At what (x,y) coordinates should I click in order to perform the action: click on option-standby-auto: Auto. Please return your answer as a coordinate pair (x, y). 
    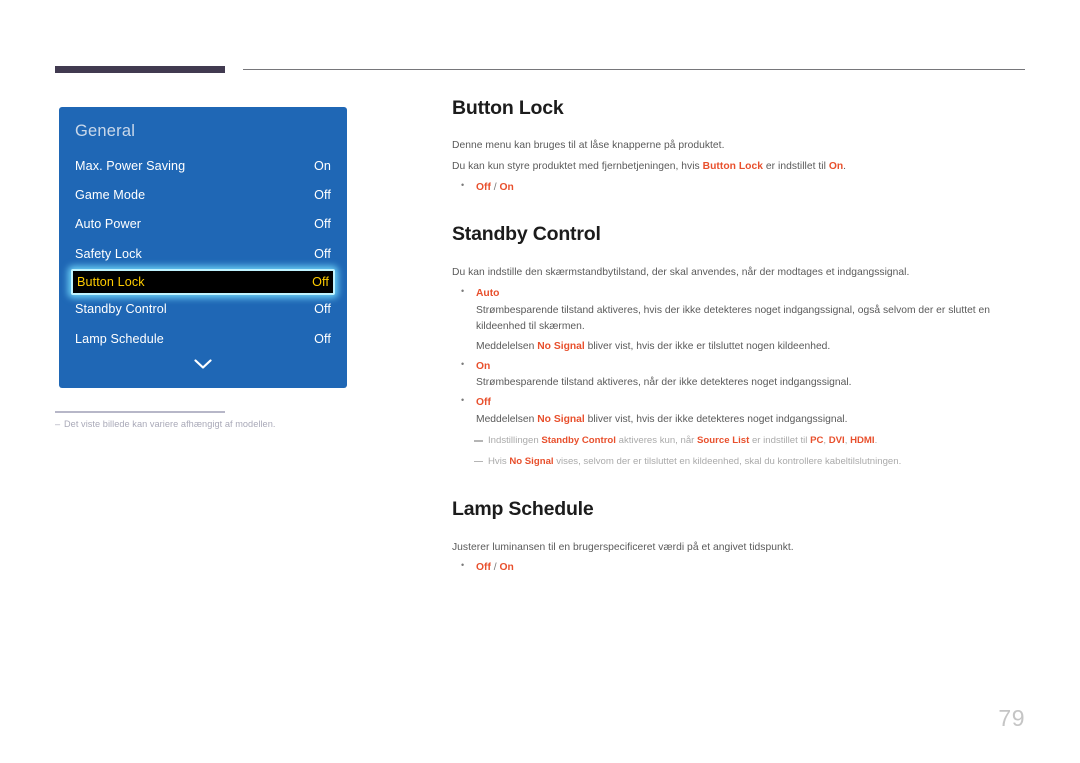
    Looking at the image, I should click on (741, 293).